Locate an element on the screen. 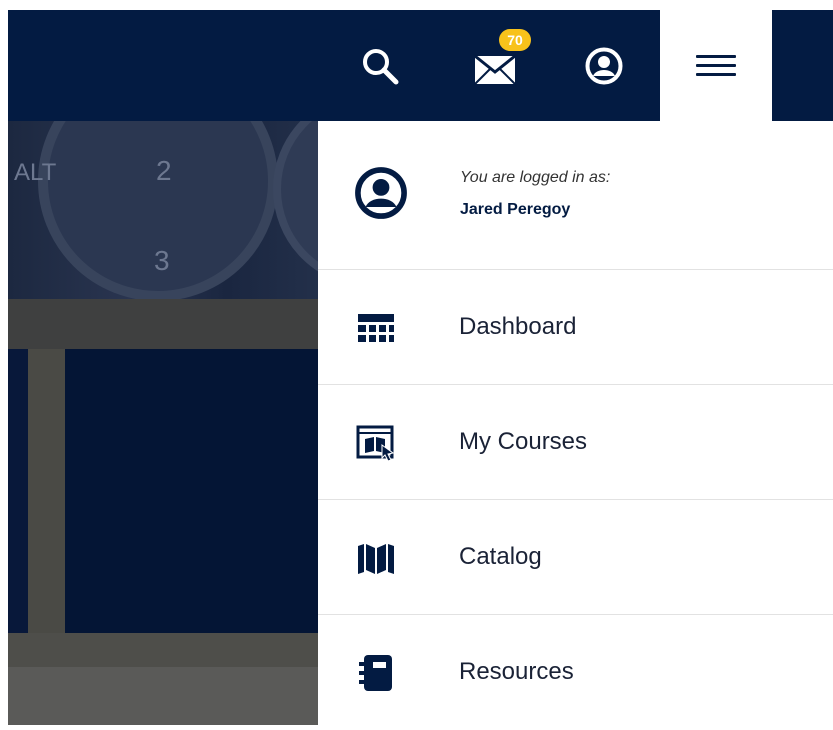 The image size is (833, 730). messages-button is located at coordinates (495, 65).